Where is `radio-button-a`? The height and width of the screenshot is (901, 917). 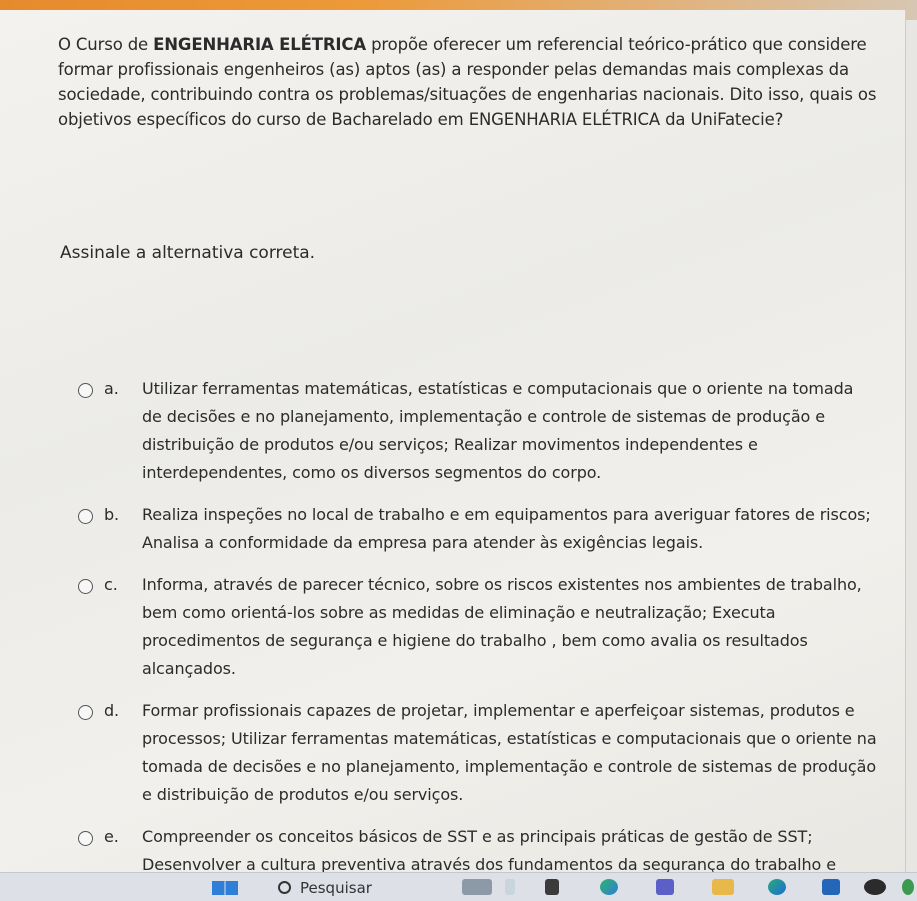 radio-button-a is located at coordinates (85, 390).